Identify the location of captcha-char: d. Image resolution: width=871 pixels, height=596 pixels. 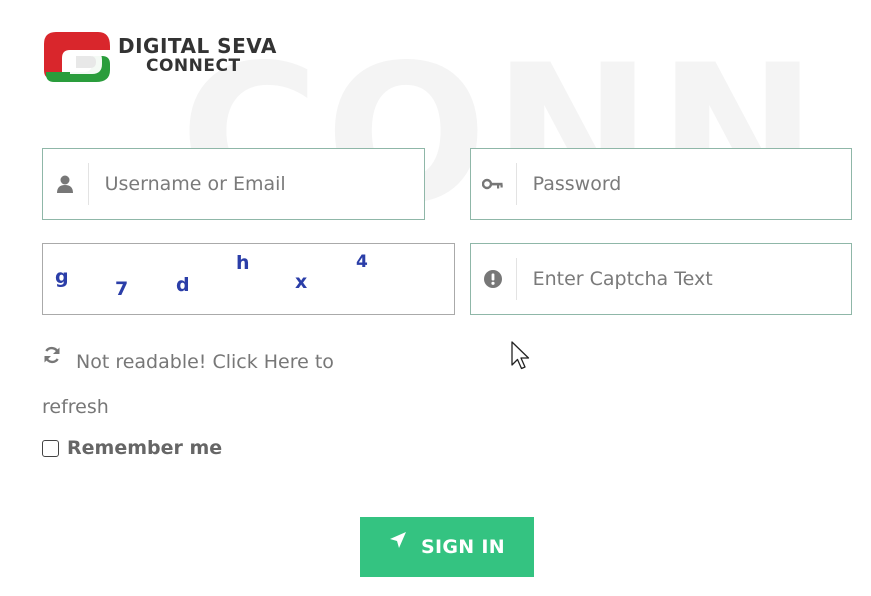
(183, 285).